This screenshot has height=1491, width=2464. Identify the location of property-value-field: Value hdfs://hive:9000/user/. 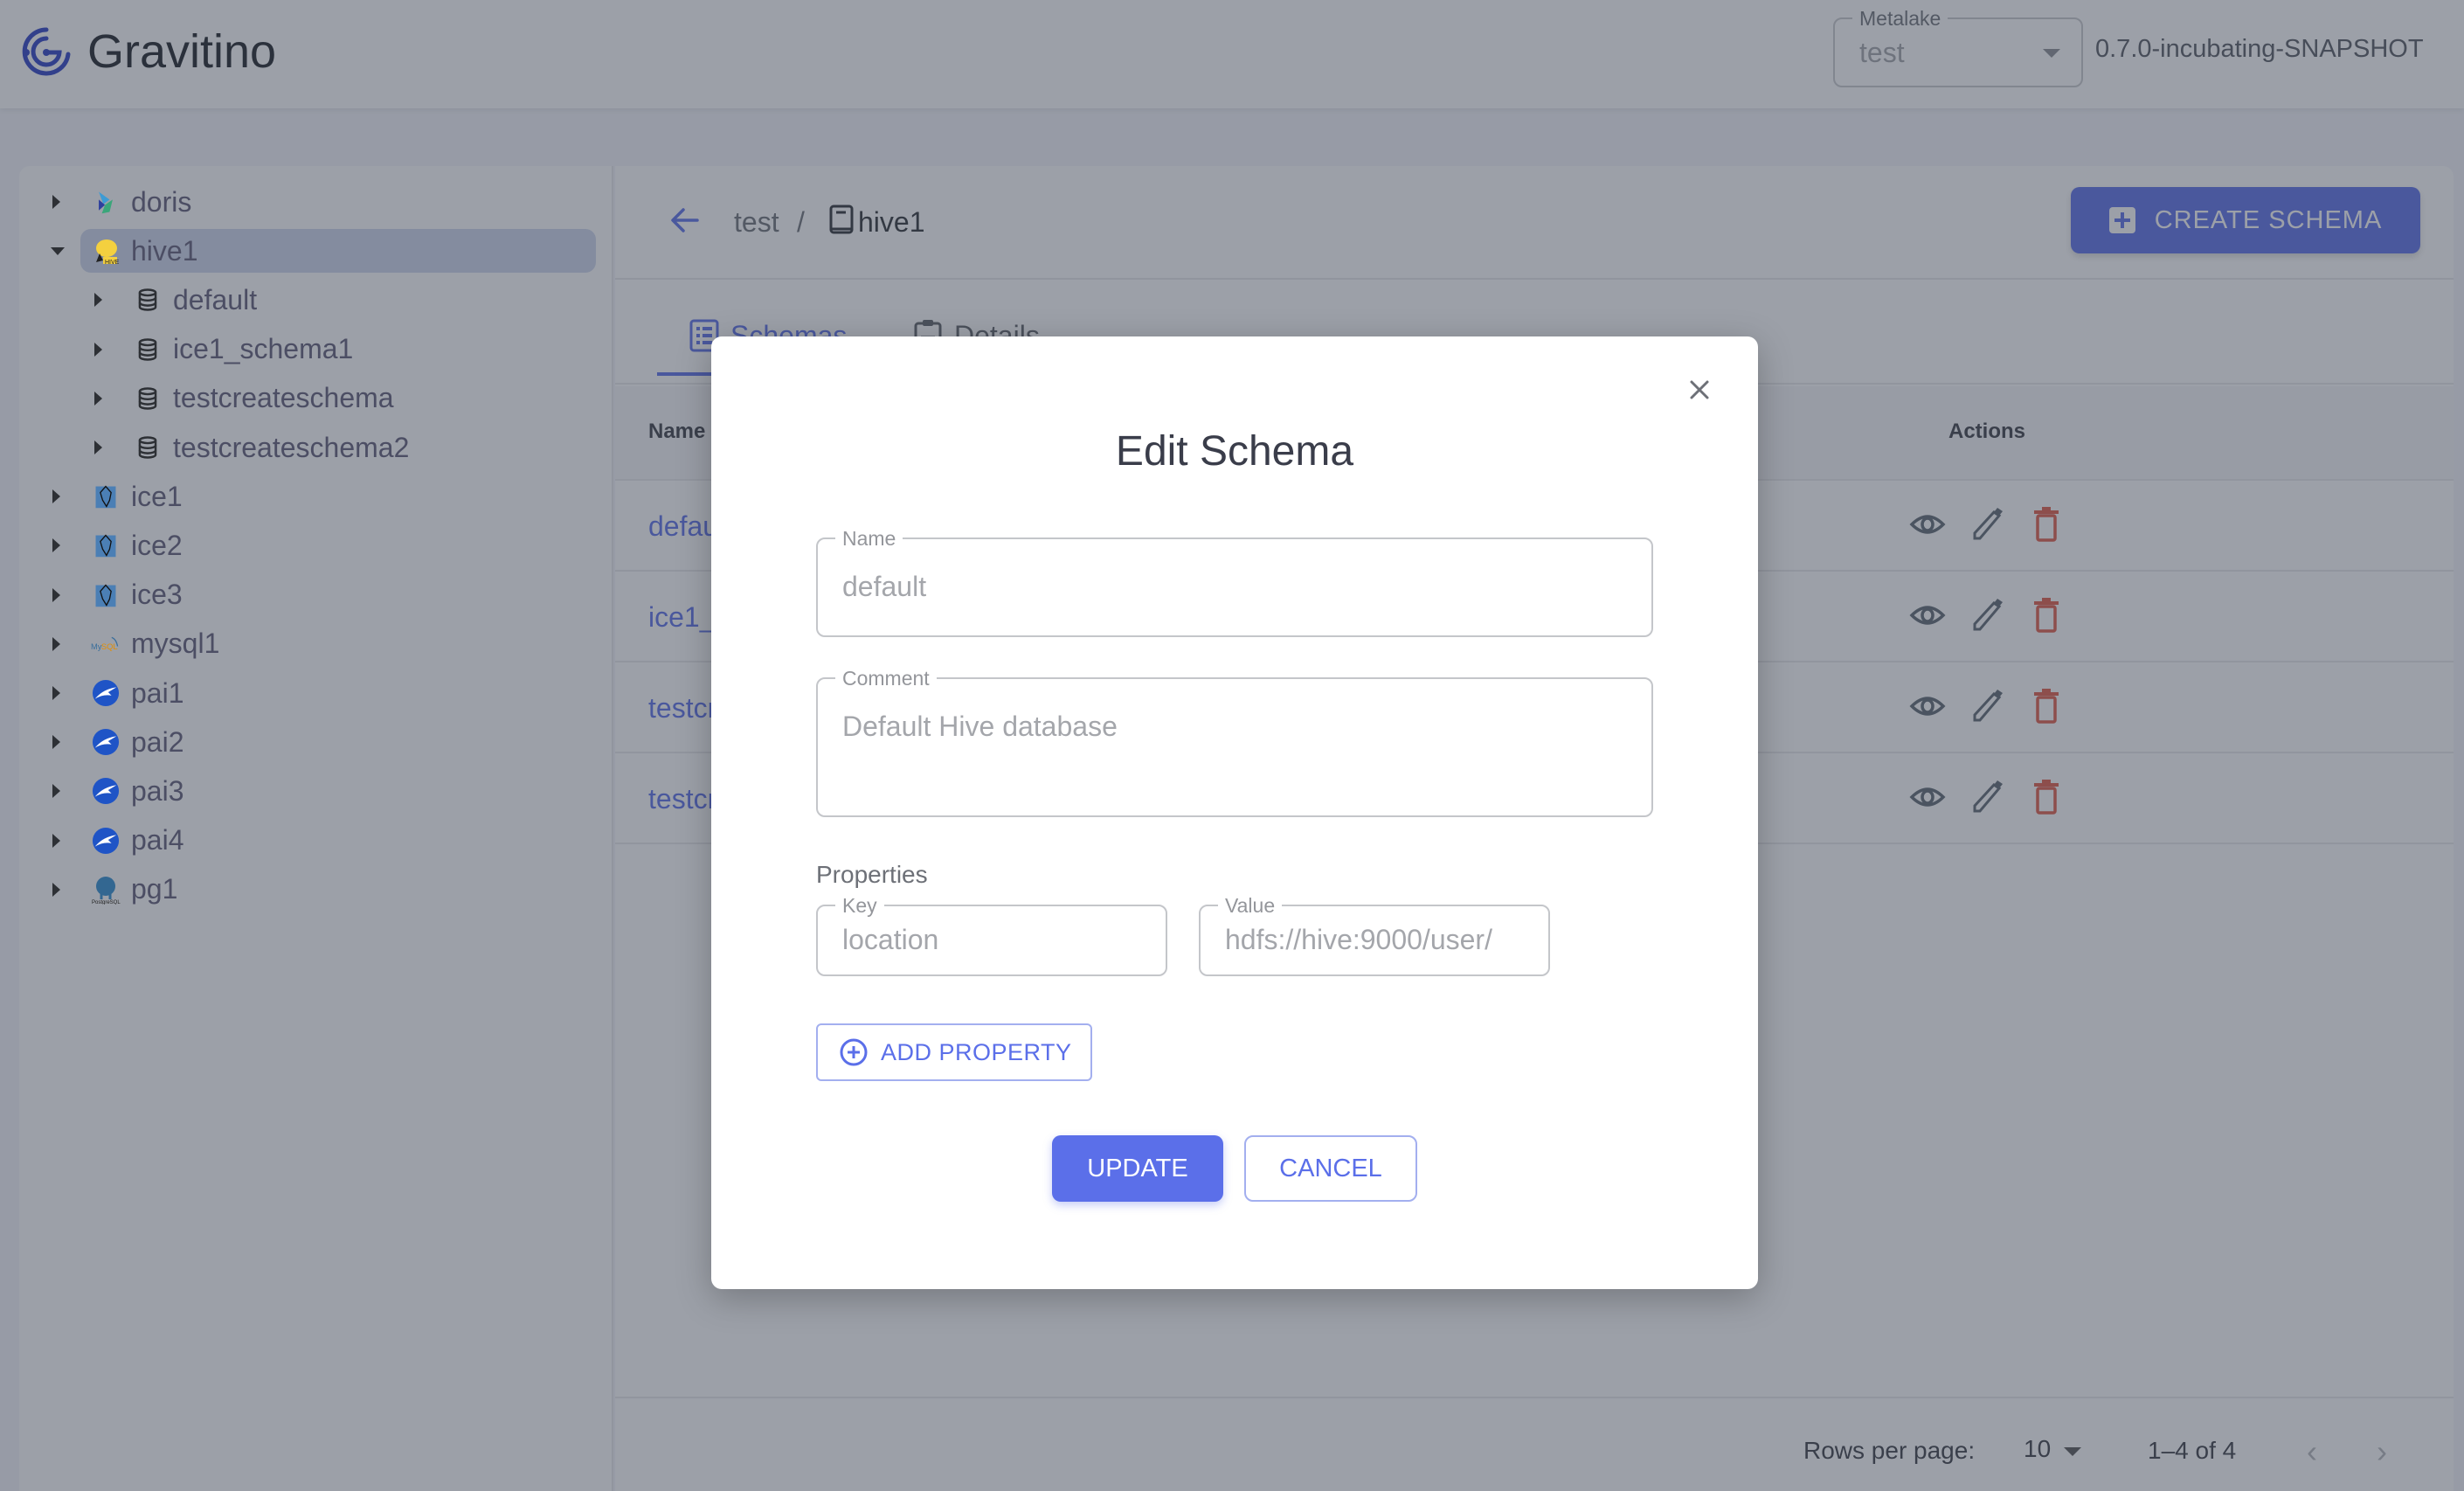
(1374, 935).